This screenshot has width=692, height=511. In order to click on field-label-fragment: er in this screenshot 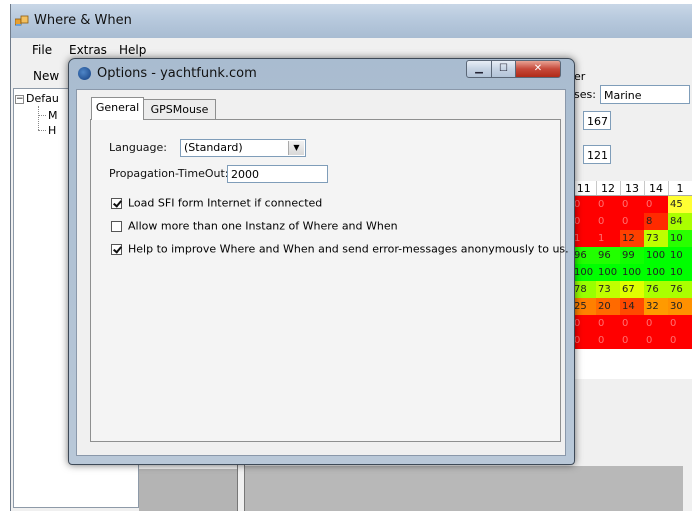, I will do `click(580, 76)`.